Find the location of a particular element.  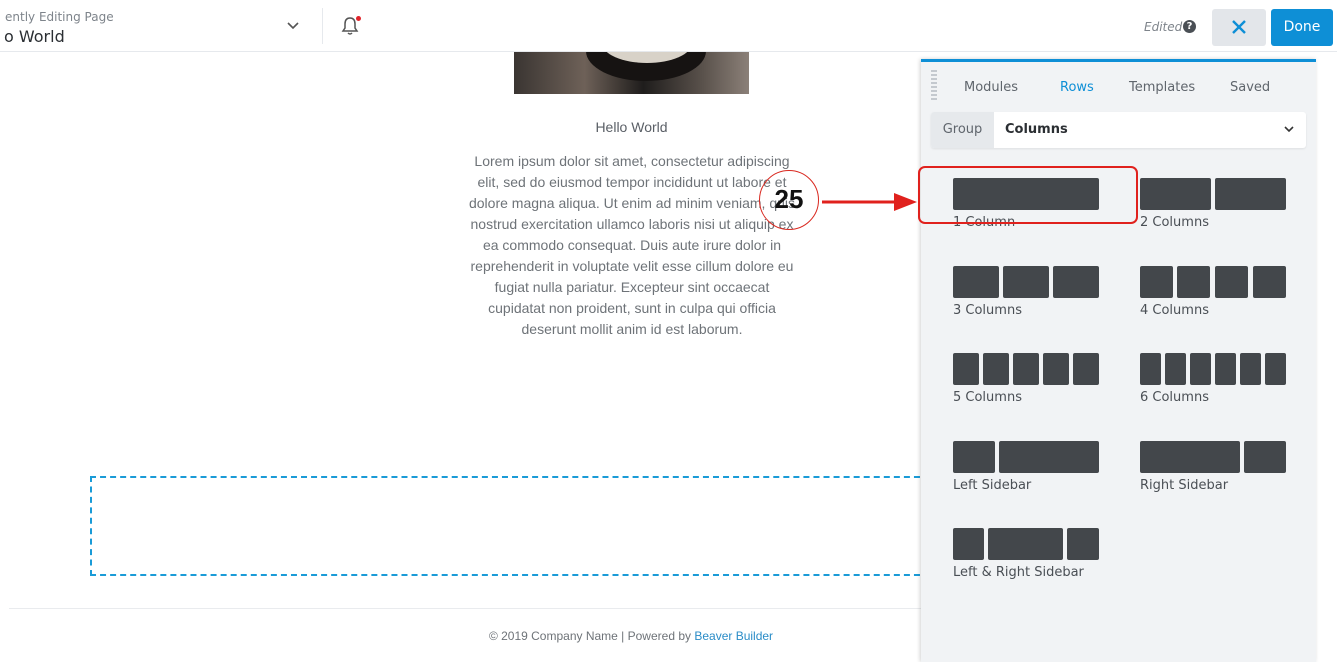

content-heading: Hello World is located at coordinates (631, 127).